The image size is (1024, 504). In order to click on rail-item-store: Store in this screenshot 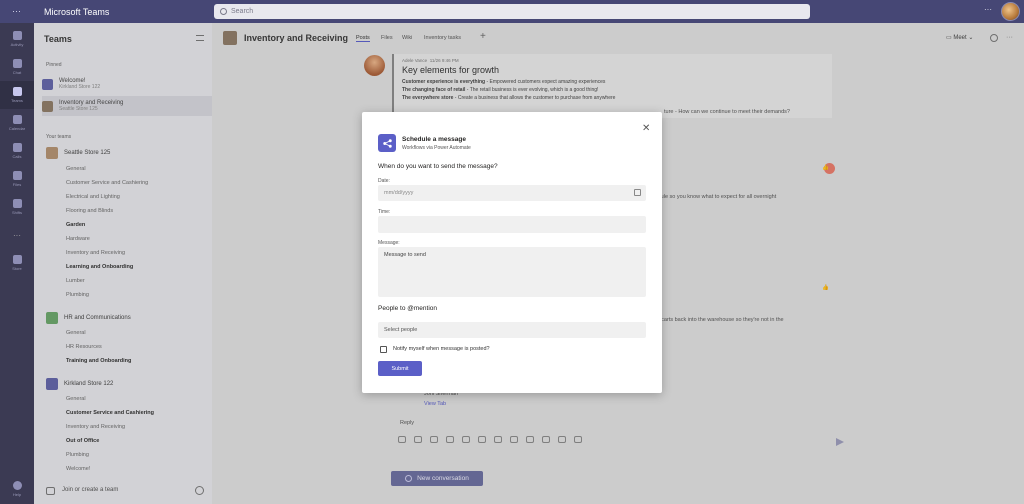, I will do `click(17, 263)`.